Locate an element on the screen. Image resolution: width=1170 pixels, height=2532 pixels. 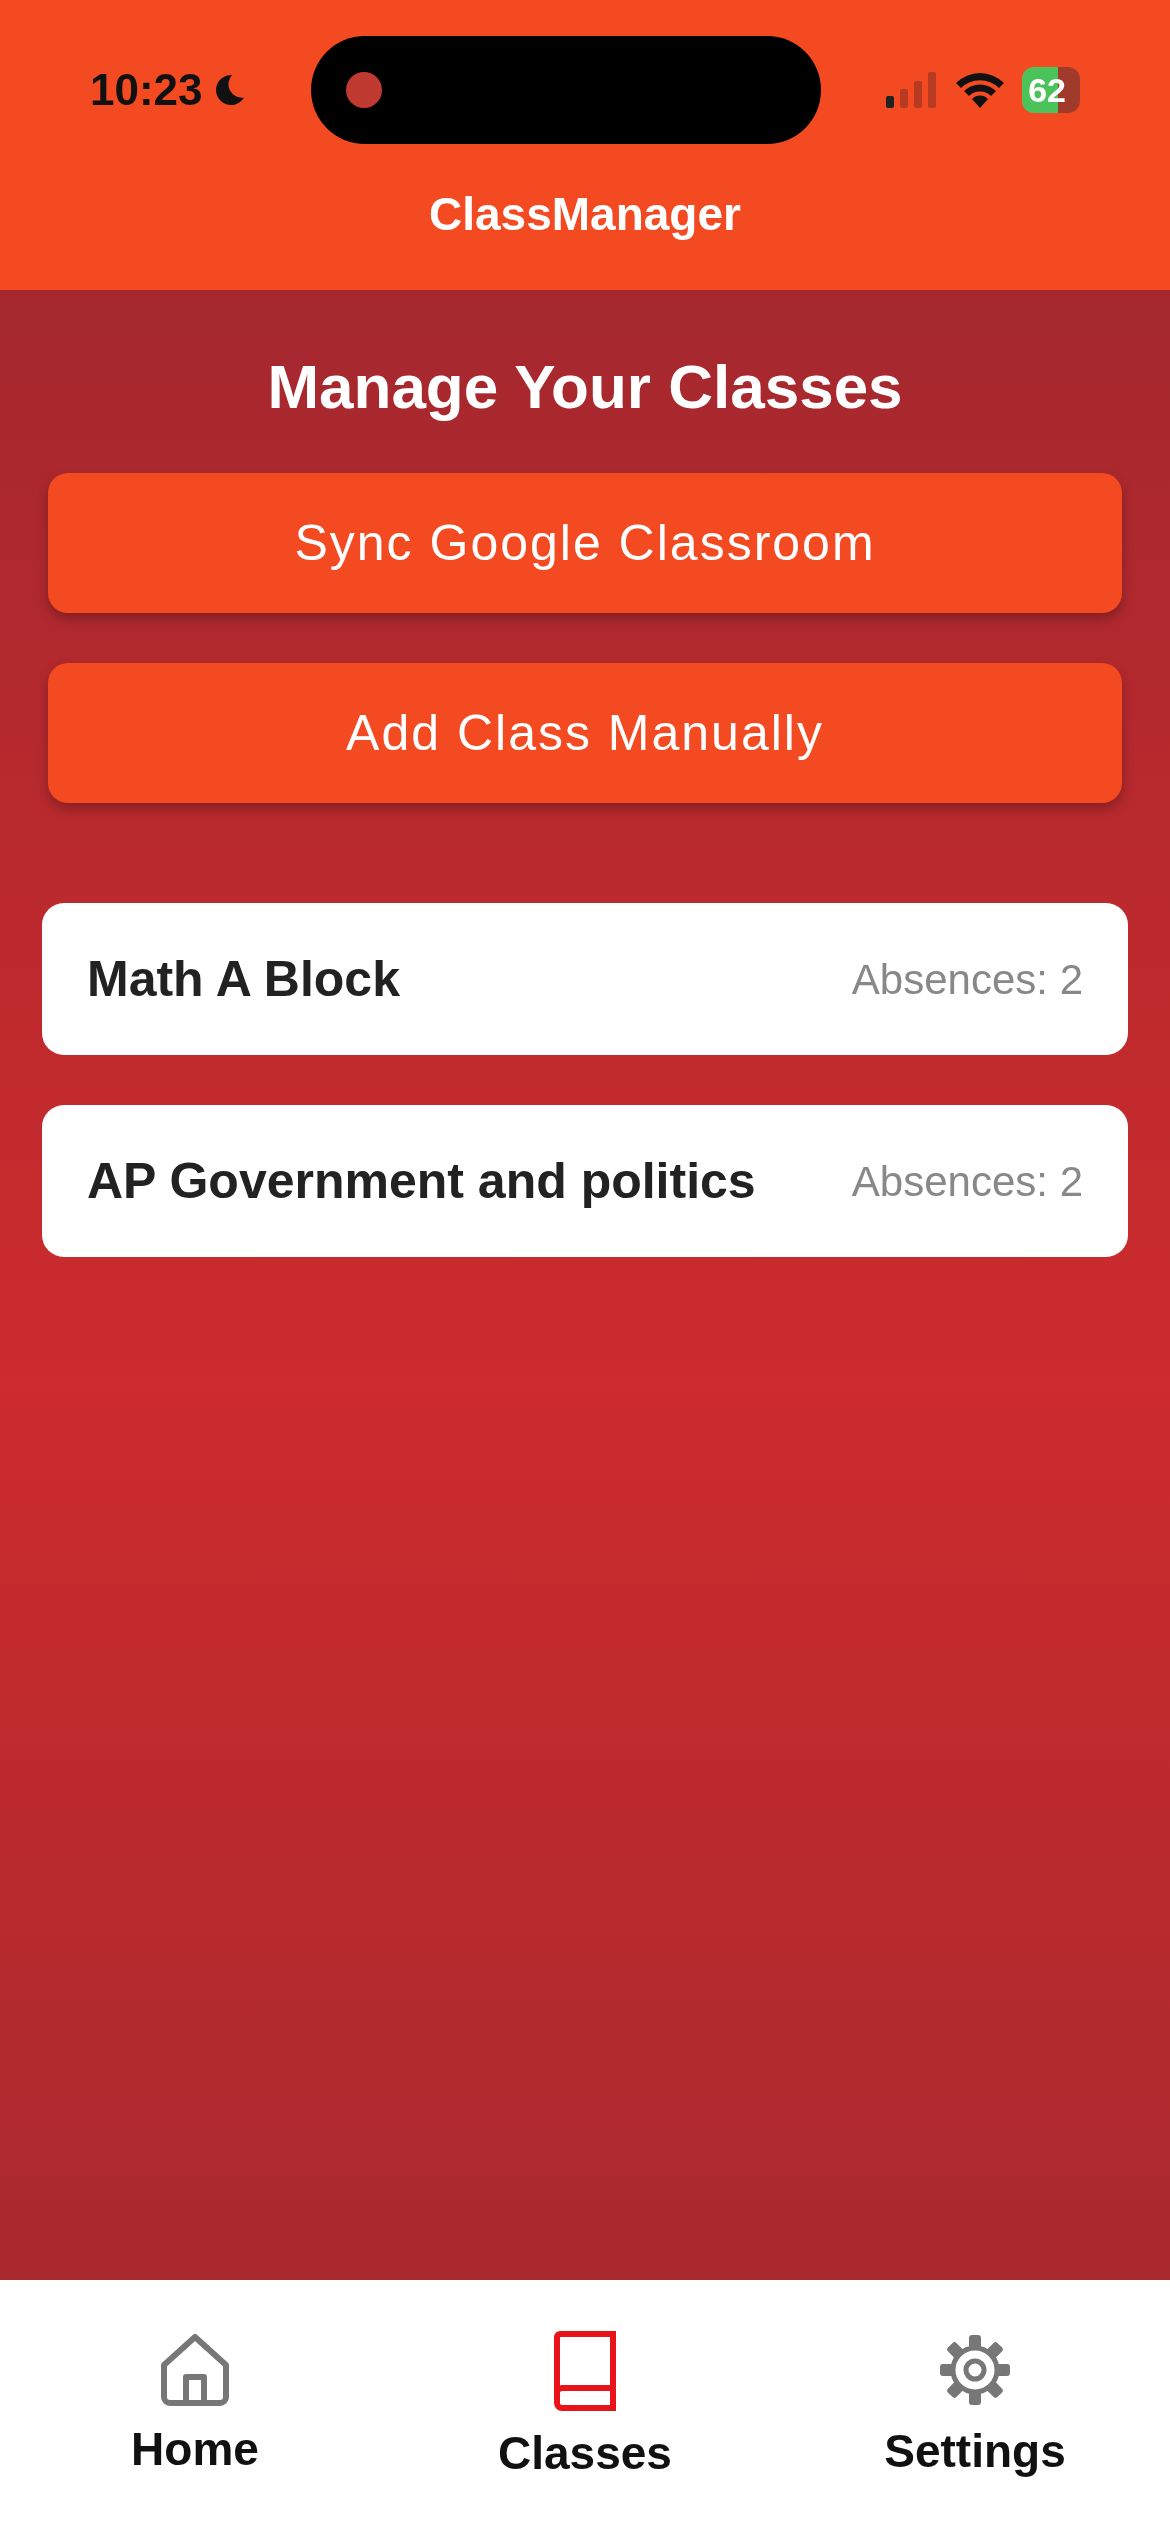
signal-icon is located at coordinates (912, 90).